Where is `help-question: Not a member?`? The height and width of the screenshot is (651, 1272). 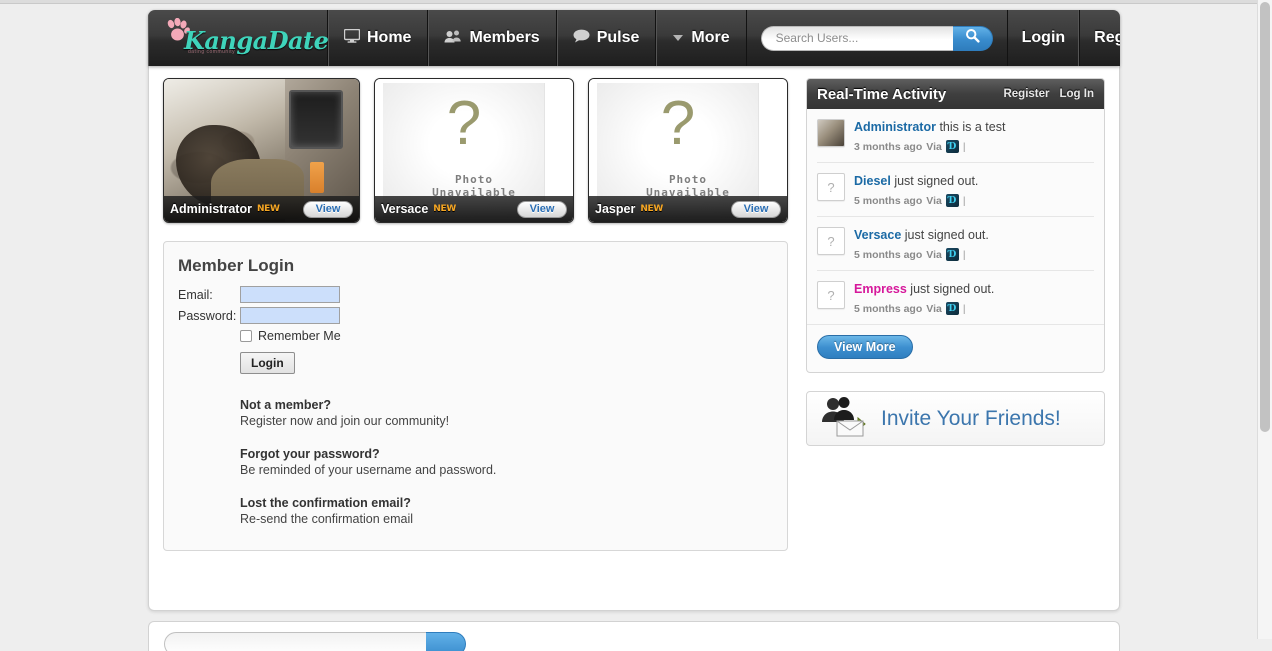 help-question: Not a member? is located at coordinates (285, 405).